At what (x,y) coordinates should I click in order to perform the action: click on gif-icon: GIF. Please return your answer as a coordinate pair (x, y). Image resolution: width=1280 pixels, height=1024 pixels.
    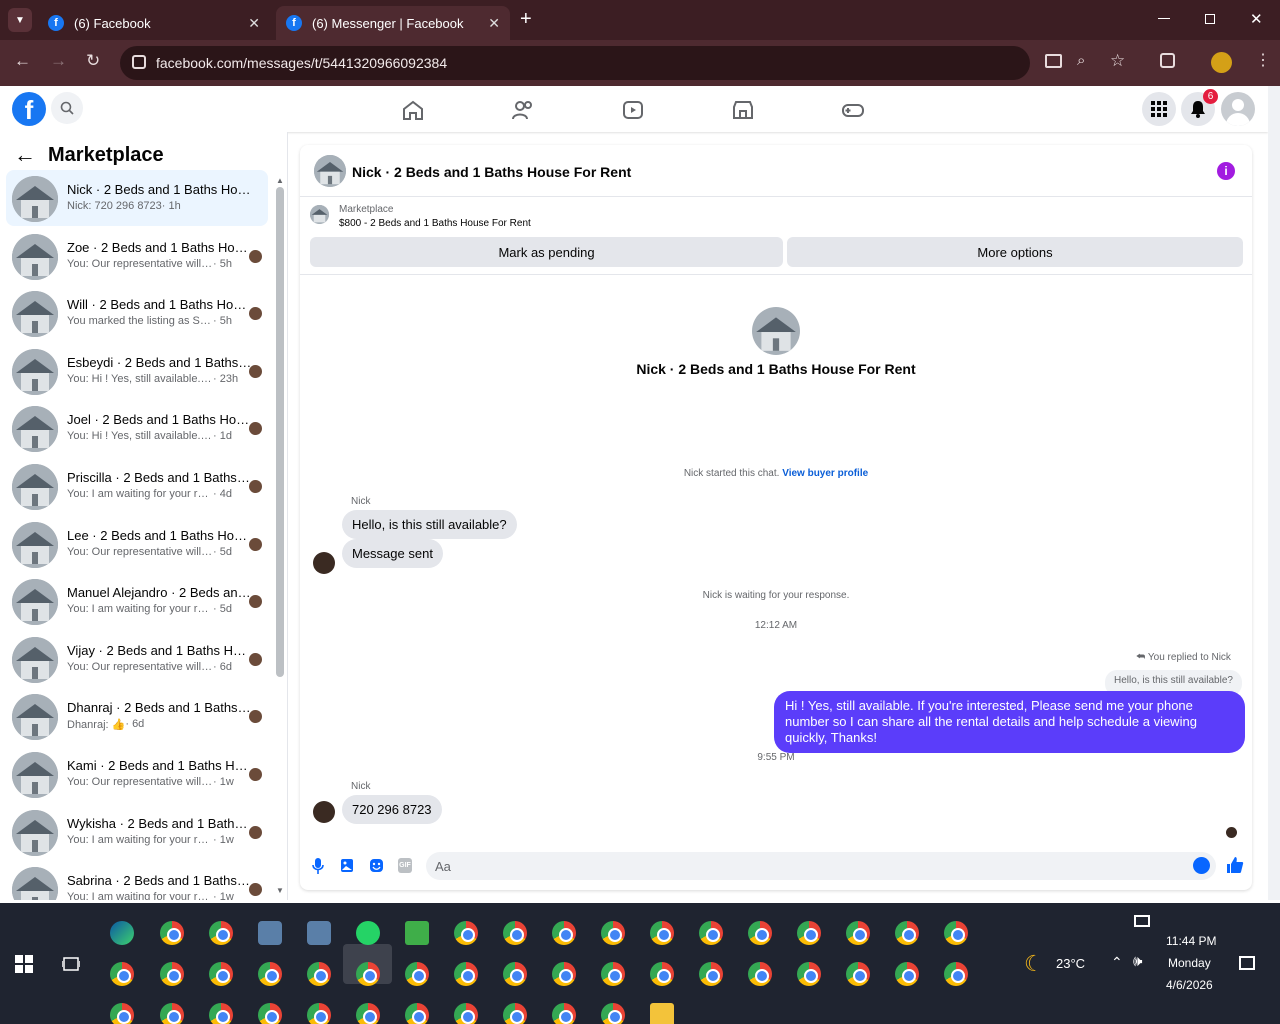
    Looking at the image, I should click on (405, 865).